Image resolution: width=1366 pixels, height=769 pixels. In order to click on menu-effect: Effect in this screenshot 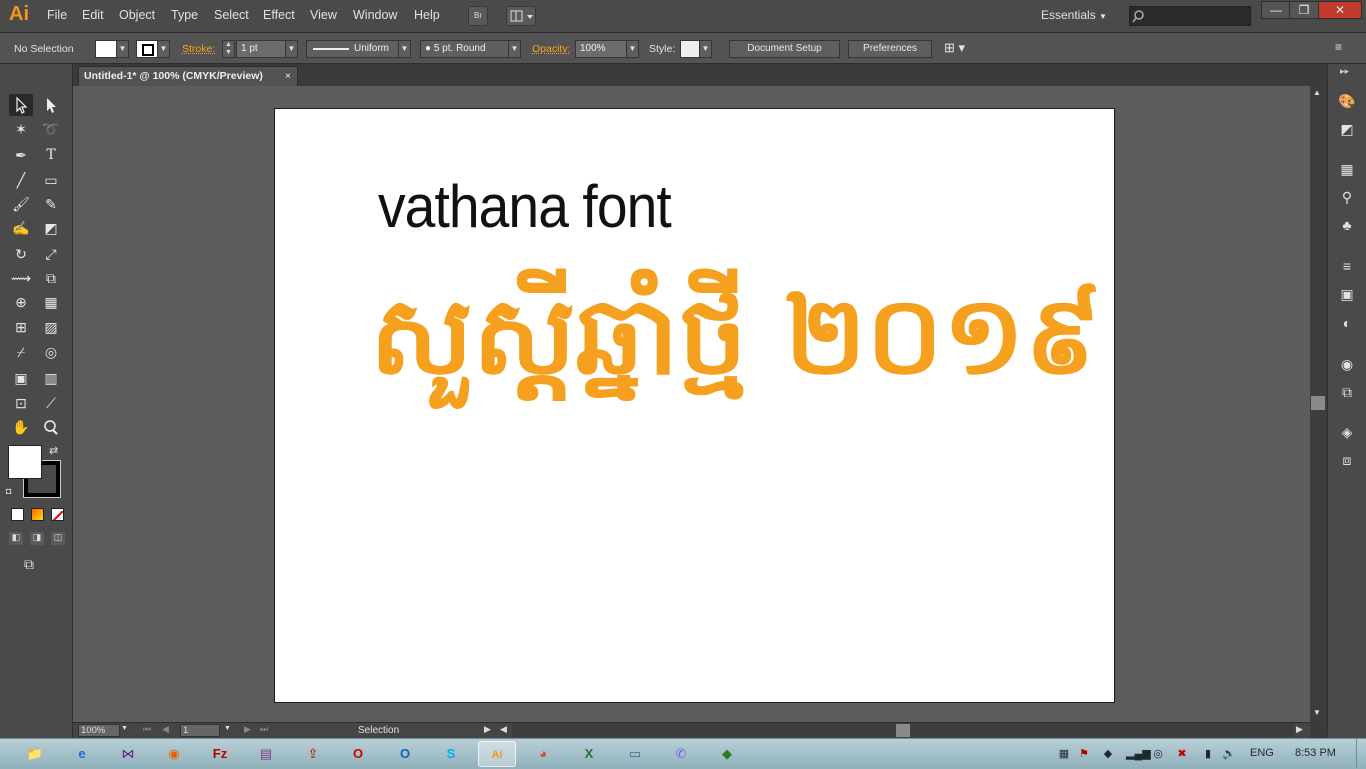, I will do `click(279, 15)`.